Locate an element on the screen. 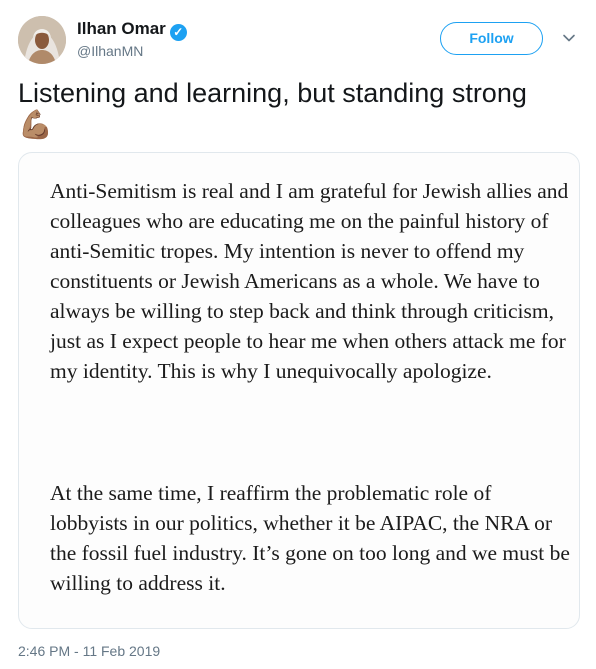 Image resolution: width=596 pixels, height=669 pixels. author-name-text: Ilhan Omar is located at coordinates (121, 28).